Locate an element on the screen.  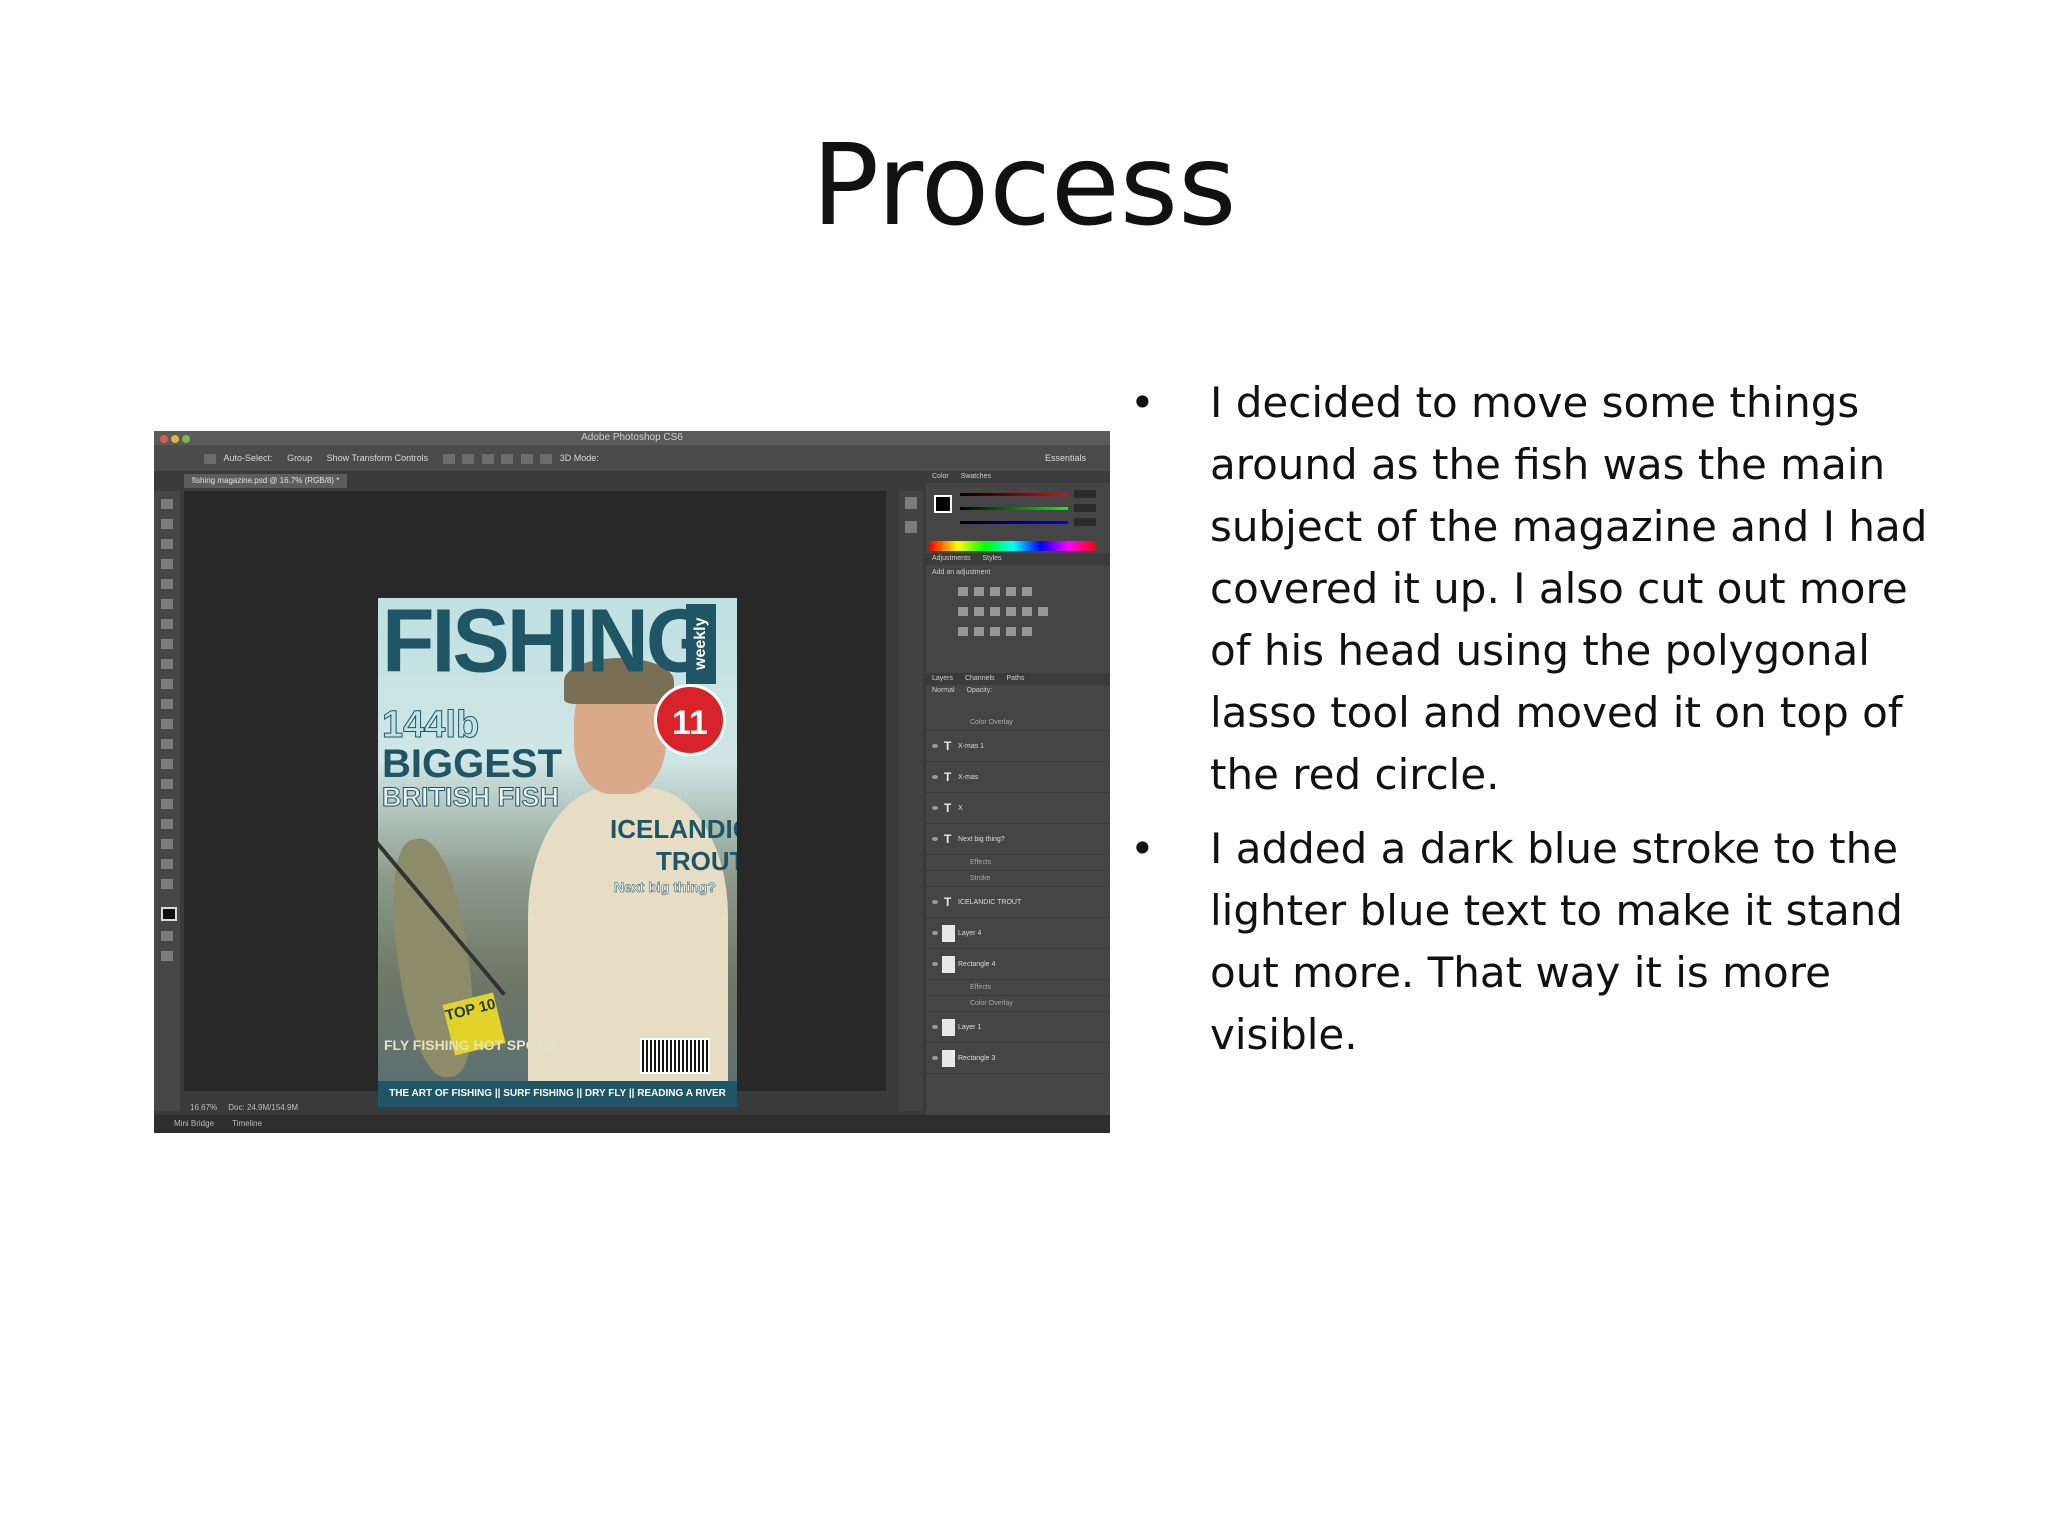
color-spectrum is located at coordinates (1013, 546).